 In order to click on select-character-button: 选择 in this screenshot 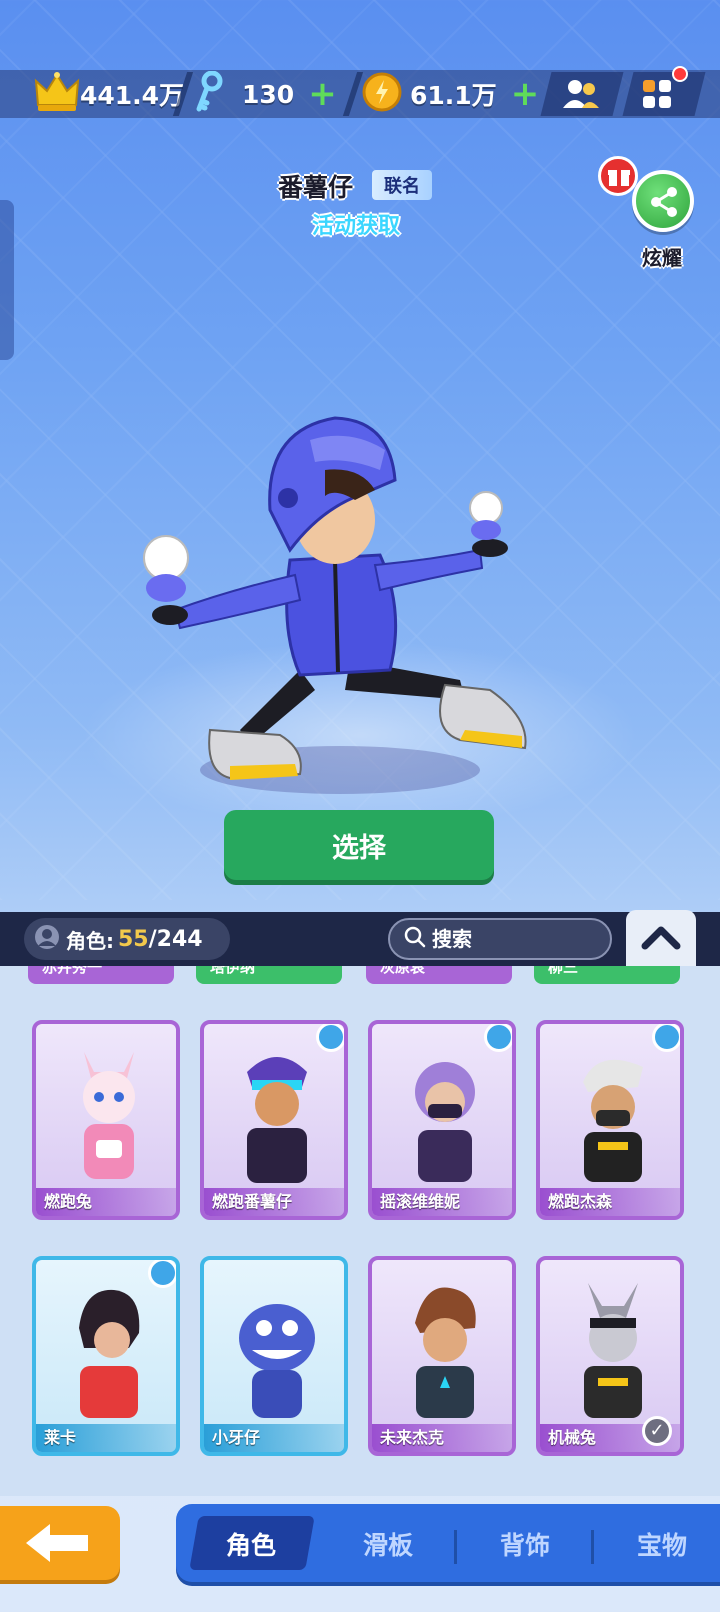, I will do `click(359, 845)`.